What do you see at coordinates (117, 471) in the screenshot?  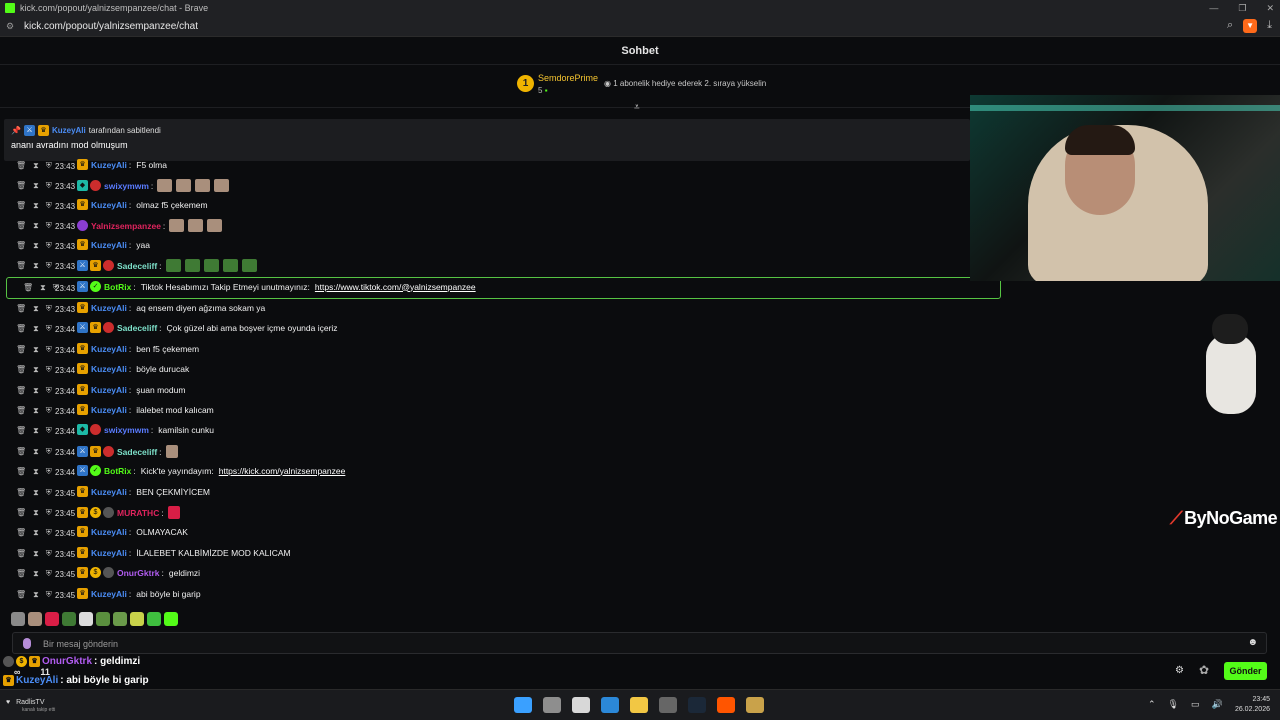 I see `message-username: BotRix` at bounding box center [117, 471].